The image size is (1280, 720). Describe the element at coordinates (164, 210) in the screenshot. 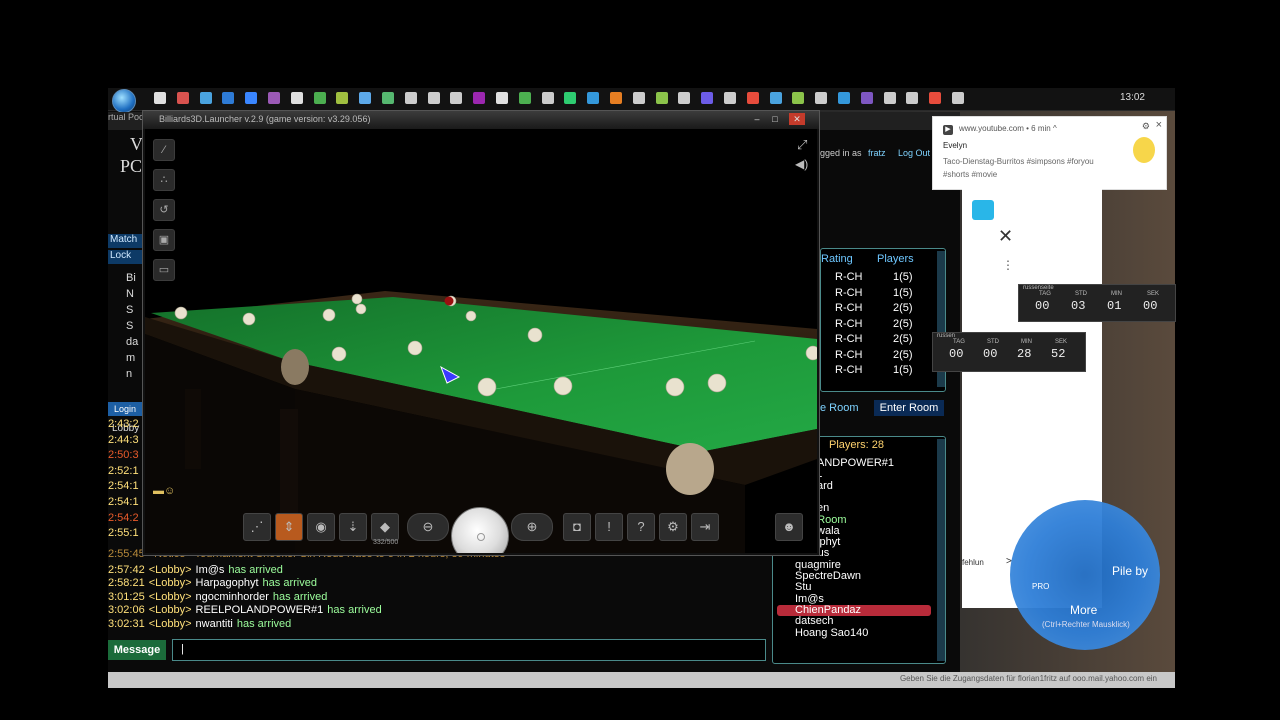

I see `undo-icon: ↺` at that location.